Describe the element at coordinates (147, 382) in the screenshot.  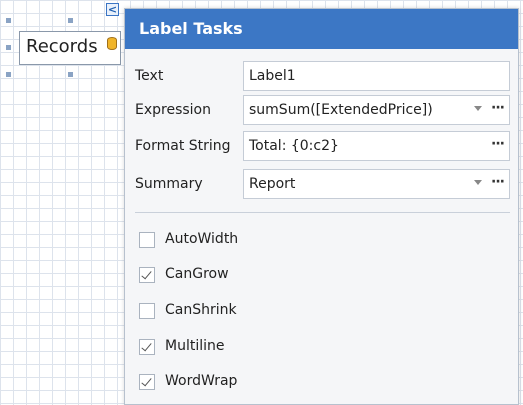
I see `wordwrap-checkbox` at that location.